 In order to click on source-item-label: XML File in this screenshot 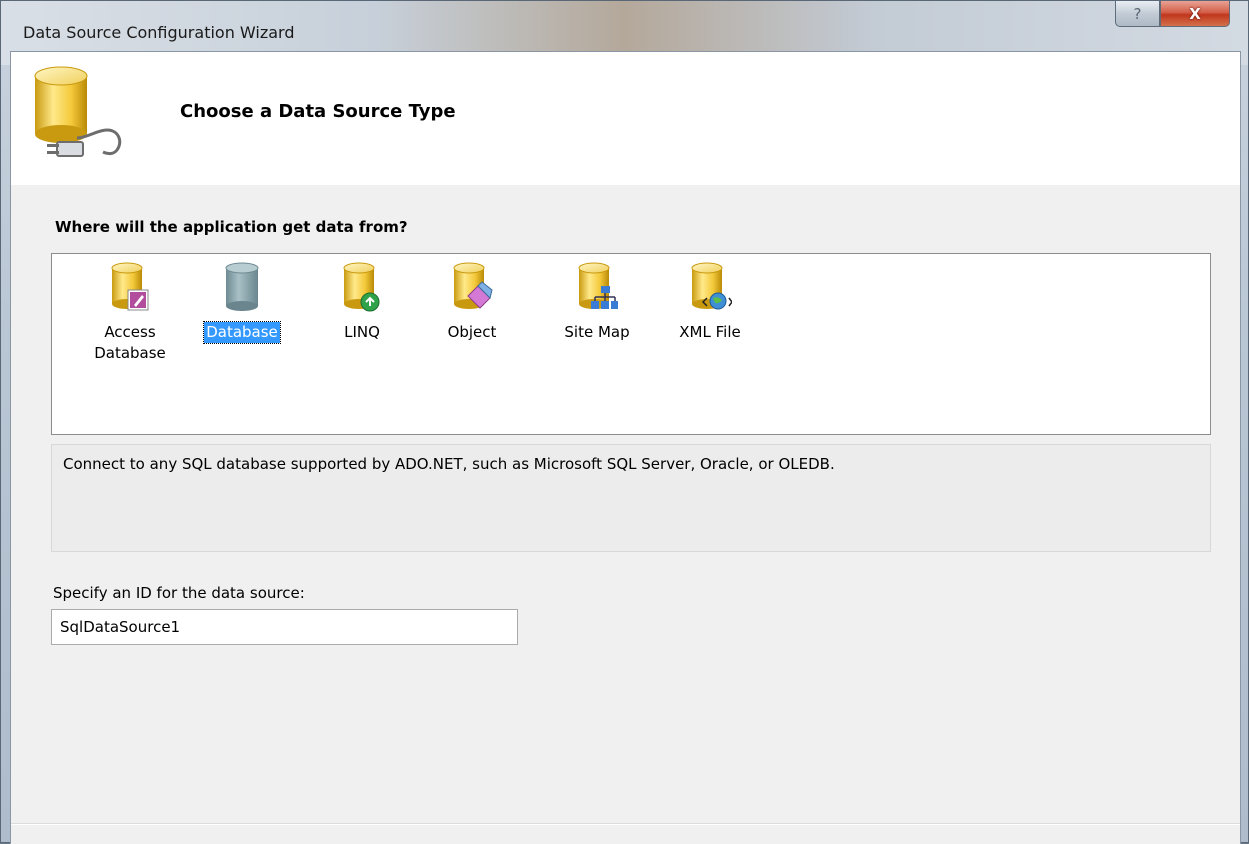, I will do `click(710, 332)`.